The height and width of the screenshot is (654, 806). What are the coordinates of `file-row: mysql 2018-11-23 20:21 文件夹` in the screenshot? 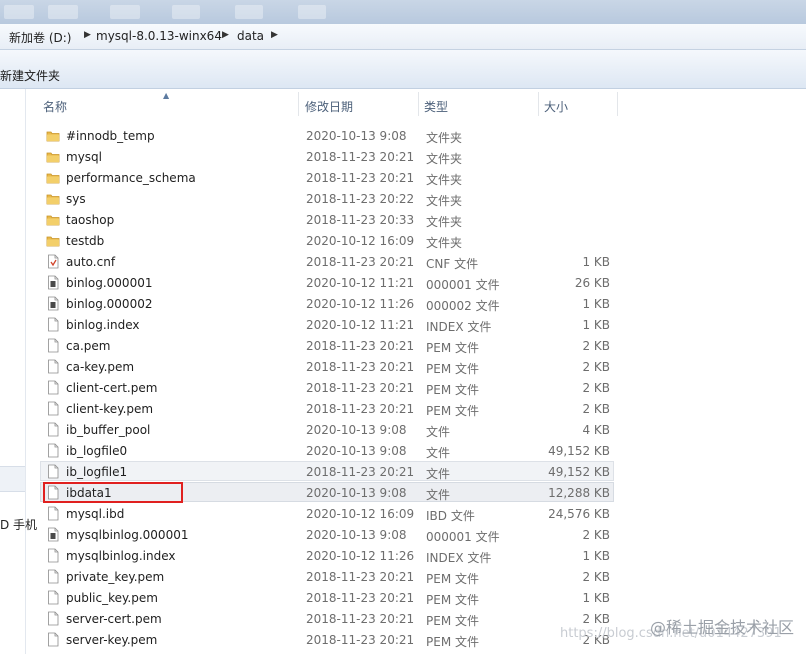 It's located at (327, 156).